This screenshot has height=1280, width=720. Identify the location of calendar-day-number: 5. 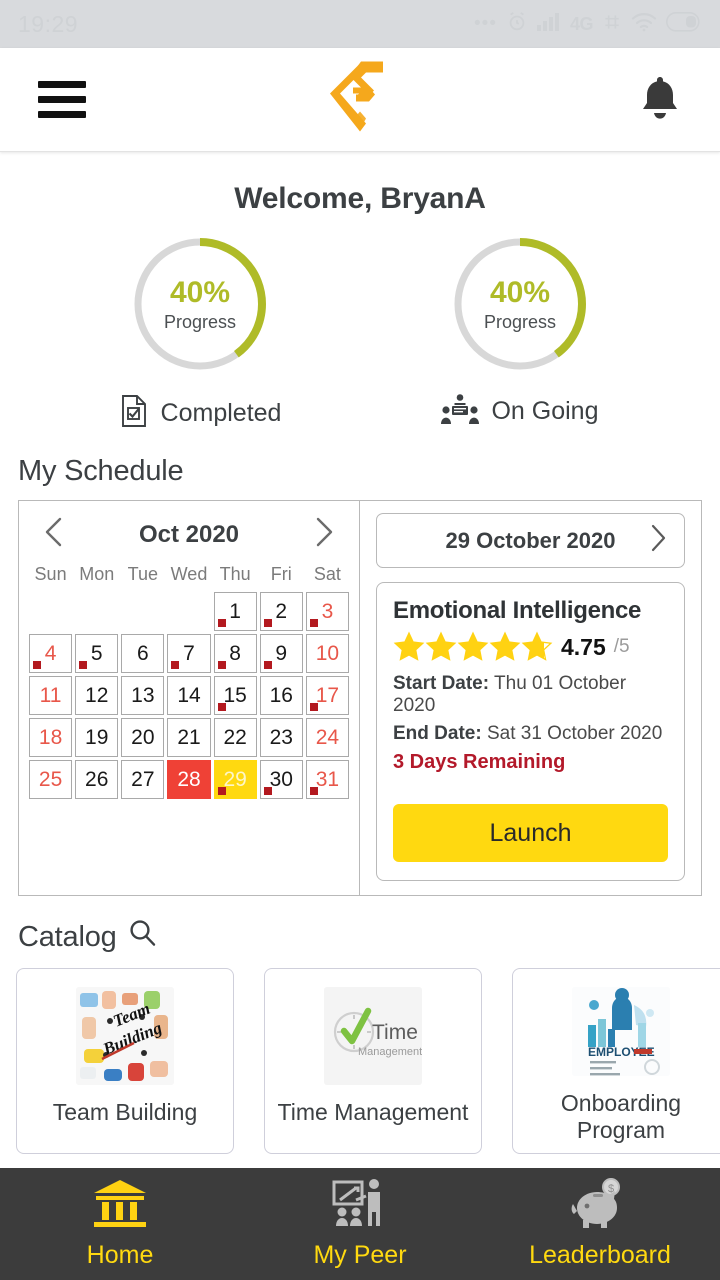
(96, 653).